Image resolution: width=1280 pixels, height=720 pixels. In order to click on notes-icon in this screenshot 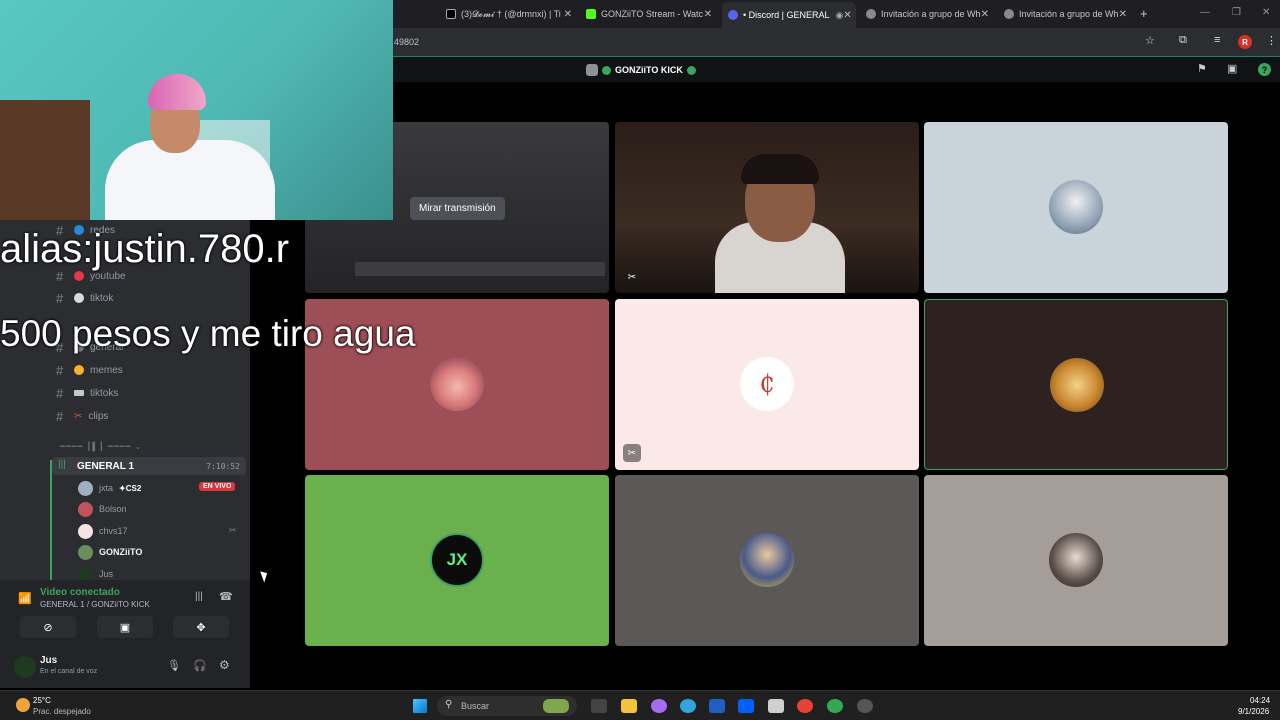, I will do `click(776, 706)`.